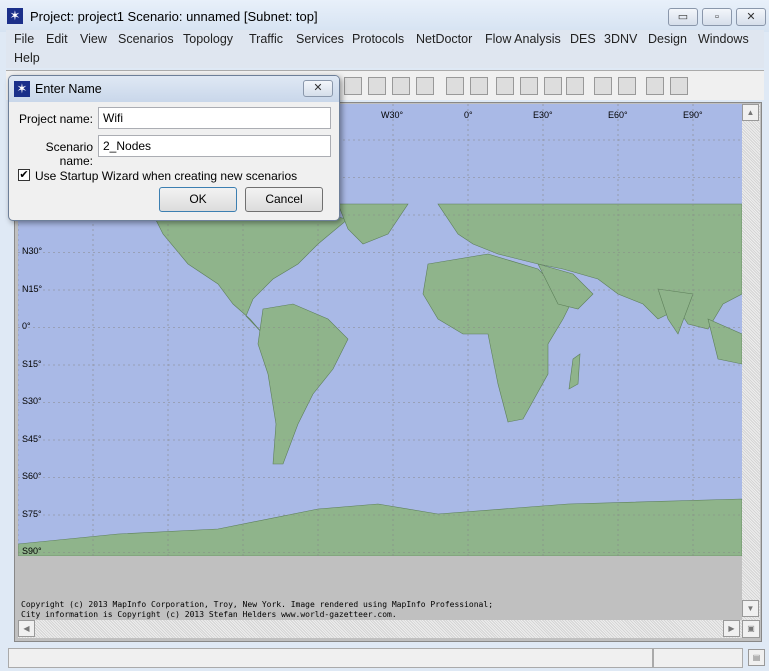  Describe the element at coordinates (392, 115) in the screenshot. I see `lon-label: W30°` at that location.